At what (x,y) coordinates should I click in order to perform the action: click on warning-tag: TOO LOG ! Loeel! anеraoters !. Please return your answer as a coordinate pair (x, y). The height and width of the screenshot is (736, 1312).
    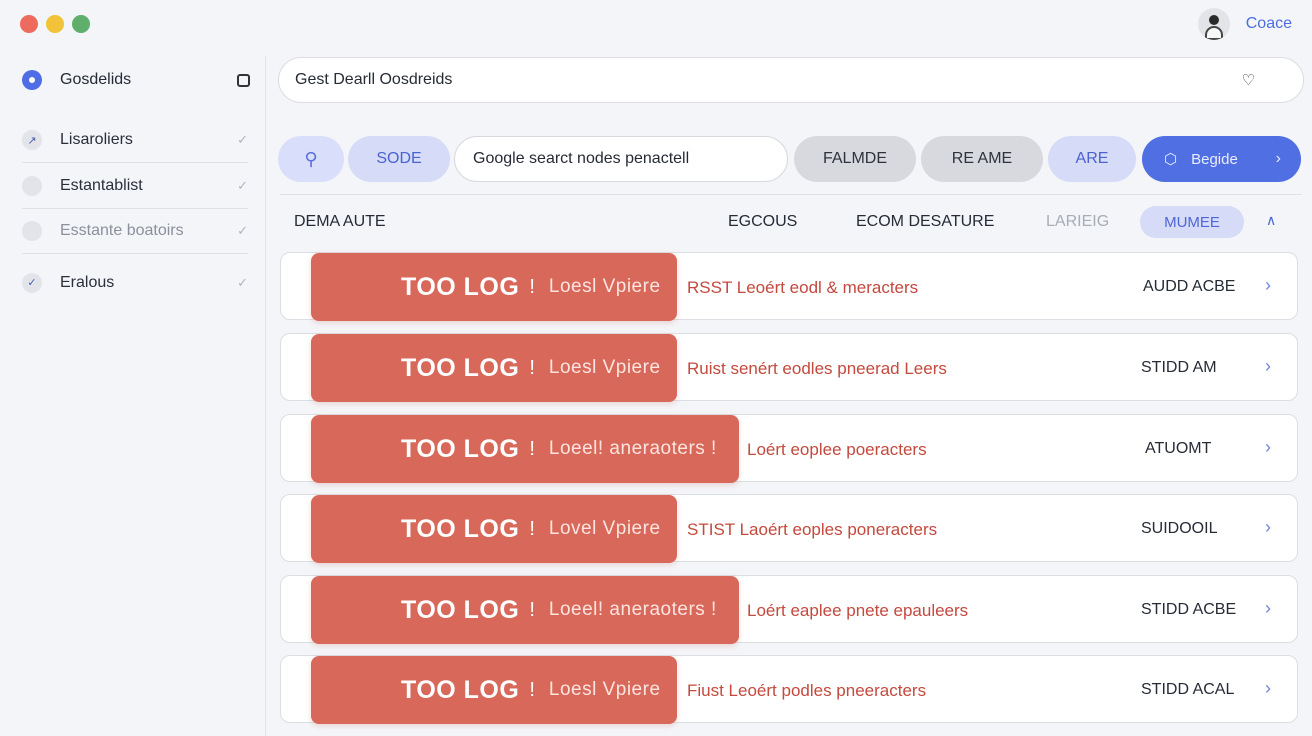
    Looking at the image, I should click on (525, 449).